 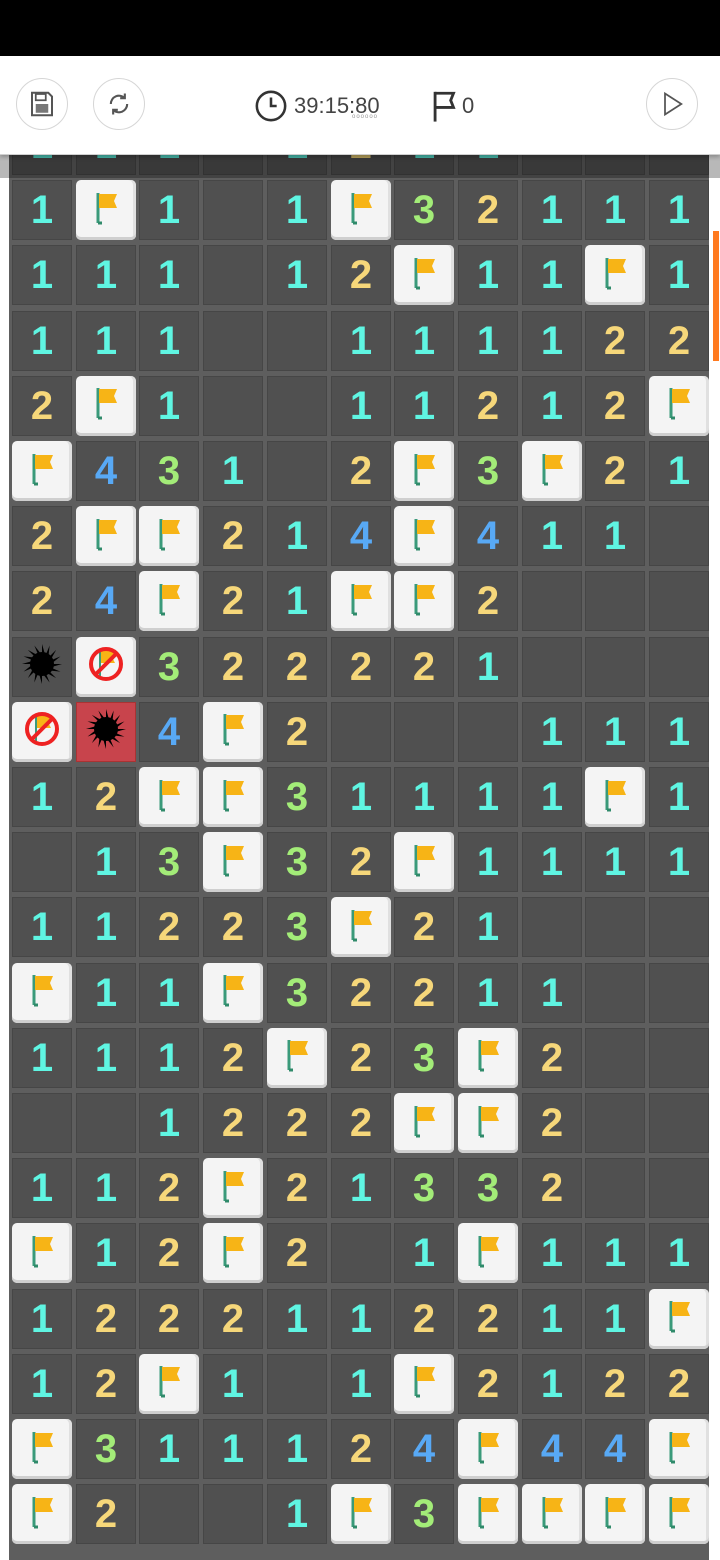 What do you see at coordinates (106, 731) in the screenshot?
I see `exploded-mine-cell` at bounding box center [106, 731].